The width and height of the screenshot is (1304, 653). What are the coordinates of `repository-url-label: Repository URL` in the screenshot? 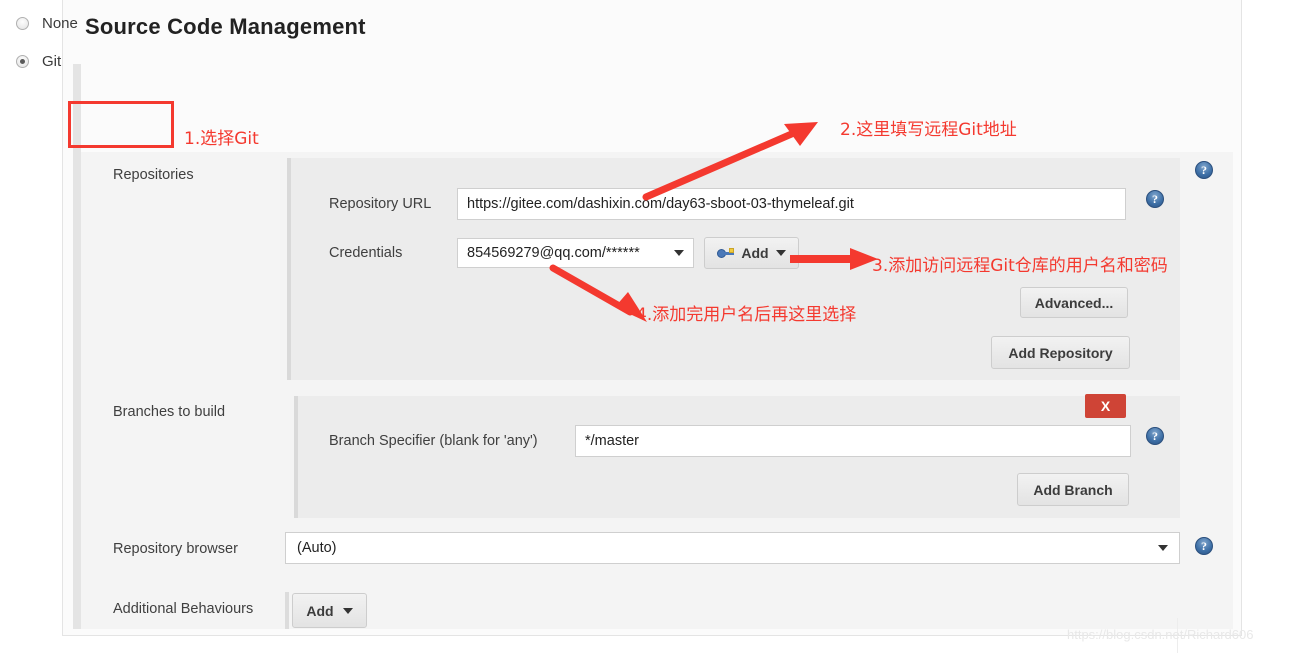 It's located at (380, 204).